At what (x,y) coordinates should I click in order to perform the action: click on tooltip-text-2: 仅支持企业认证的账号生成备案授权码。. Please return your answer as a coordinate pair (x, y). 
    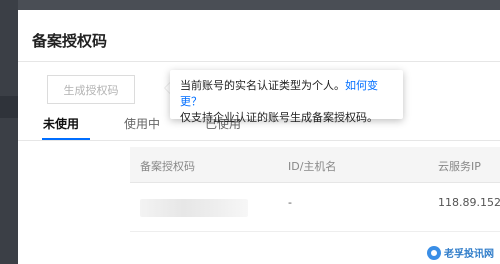
    Looking at the image, I should click on (279, 117).